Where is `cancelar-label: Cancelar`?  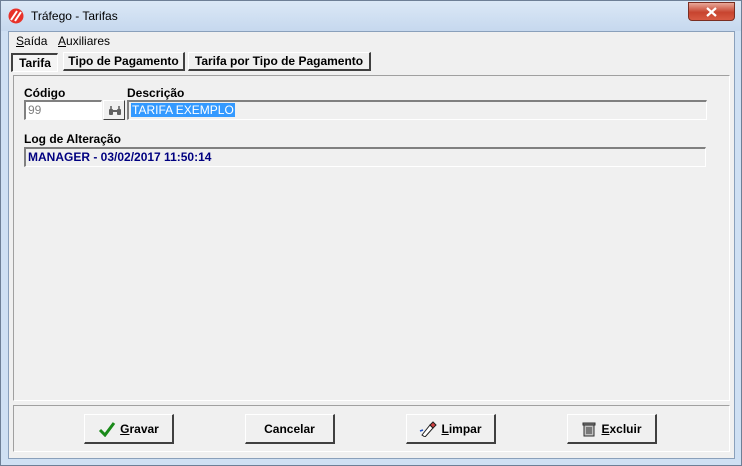 cancelar-label: Cancelar is located at coordinates (289, 428).